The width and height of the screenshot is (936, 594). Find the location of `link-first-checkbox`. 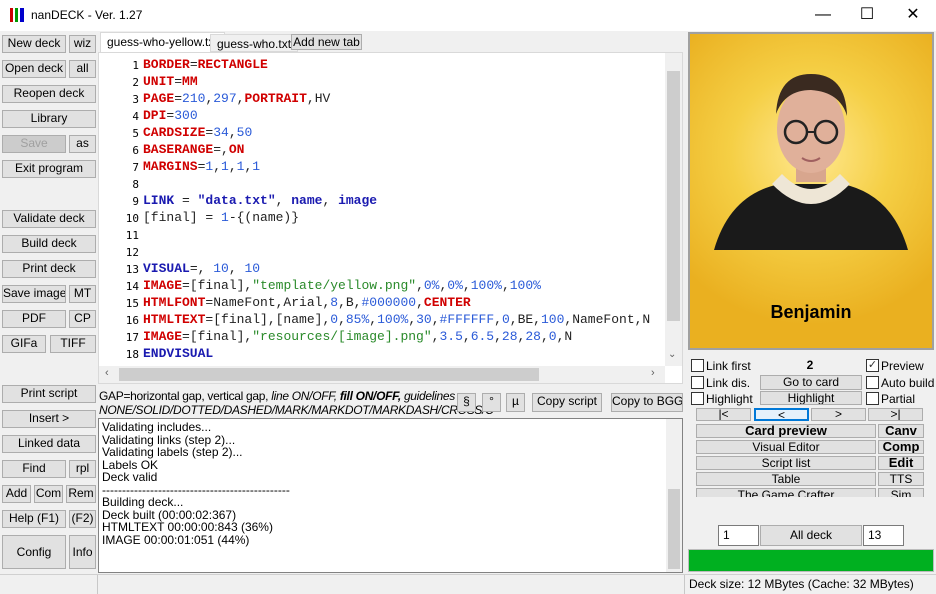

link-first-checkbox is located at coordinates (697, 365).